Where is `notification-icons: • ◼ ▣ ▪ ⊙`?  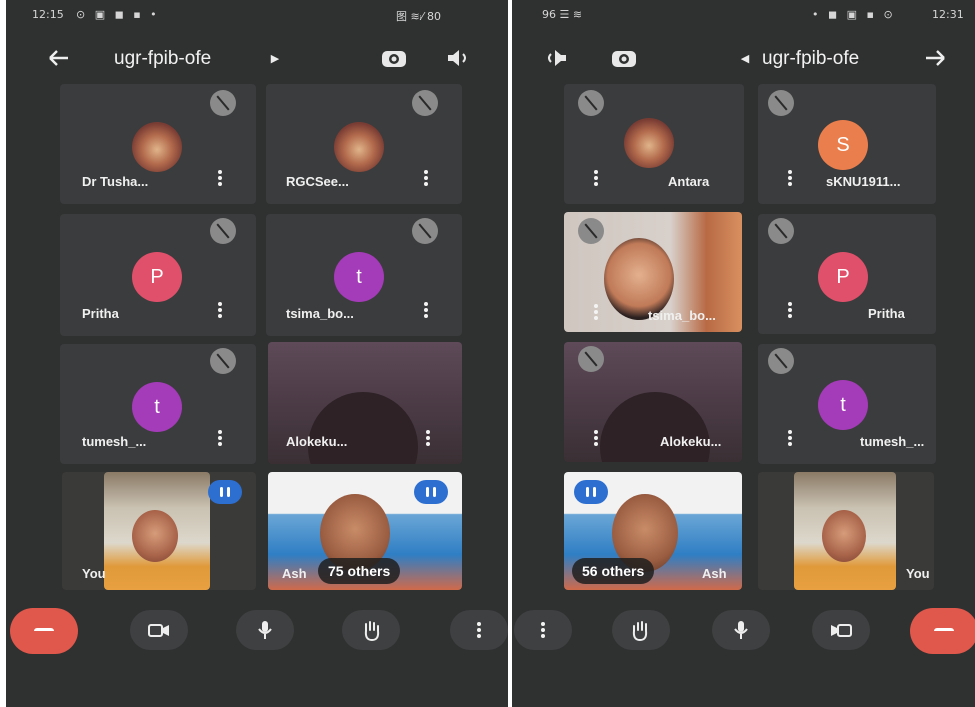
notification-icons: • ◼ ▣ ▪ ⊙ is located at coordinates (854, 14).